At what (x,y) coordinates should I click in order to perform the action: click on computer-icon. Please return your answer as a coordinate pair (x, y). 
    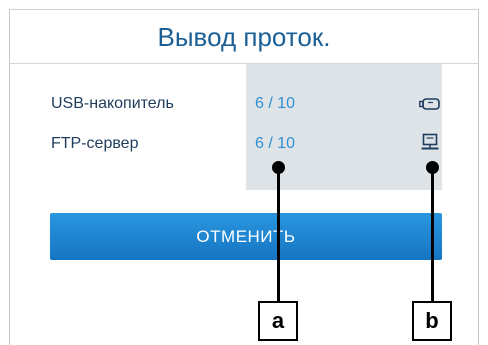
    Looking at the image, I should click on (430, 141).